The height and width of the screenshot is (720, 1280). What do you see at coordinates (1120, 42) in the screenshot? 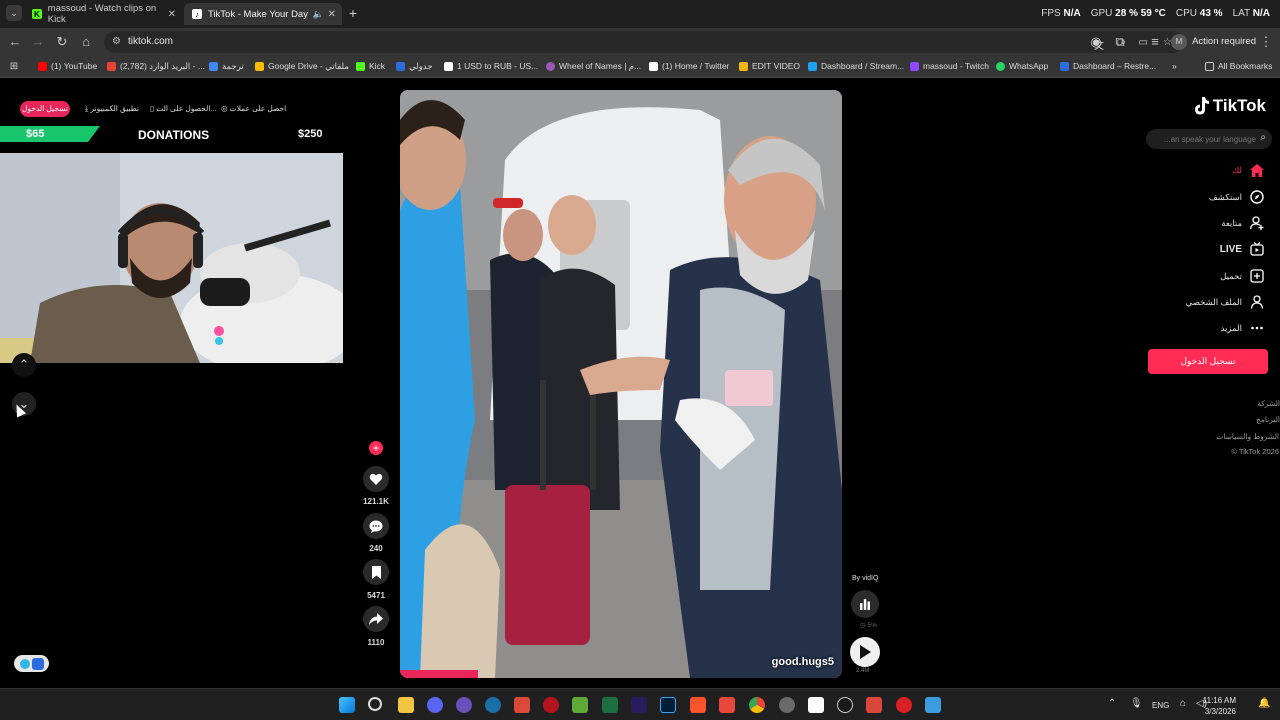
I see `puzzle-icon: ⧉` at bounding box center [1120, 42].